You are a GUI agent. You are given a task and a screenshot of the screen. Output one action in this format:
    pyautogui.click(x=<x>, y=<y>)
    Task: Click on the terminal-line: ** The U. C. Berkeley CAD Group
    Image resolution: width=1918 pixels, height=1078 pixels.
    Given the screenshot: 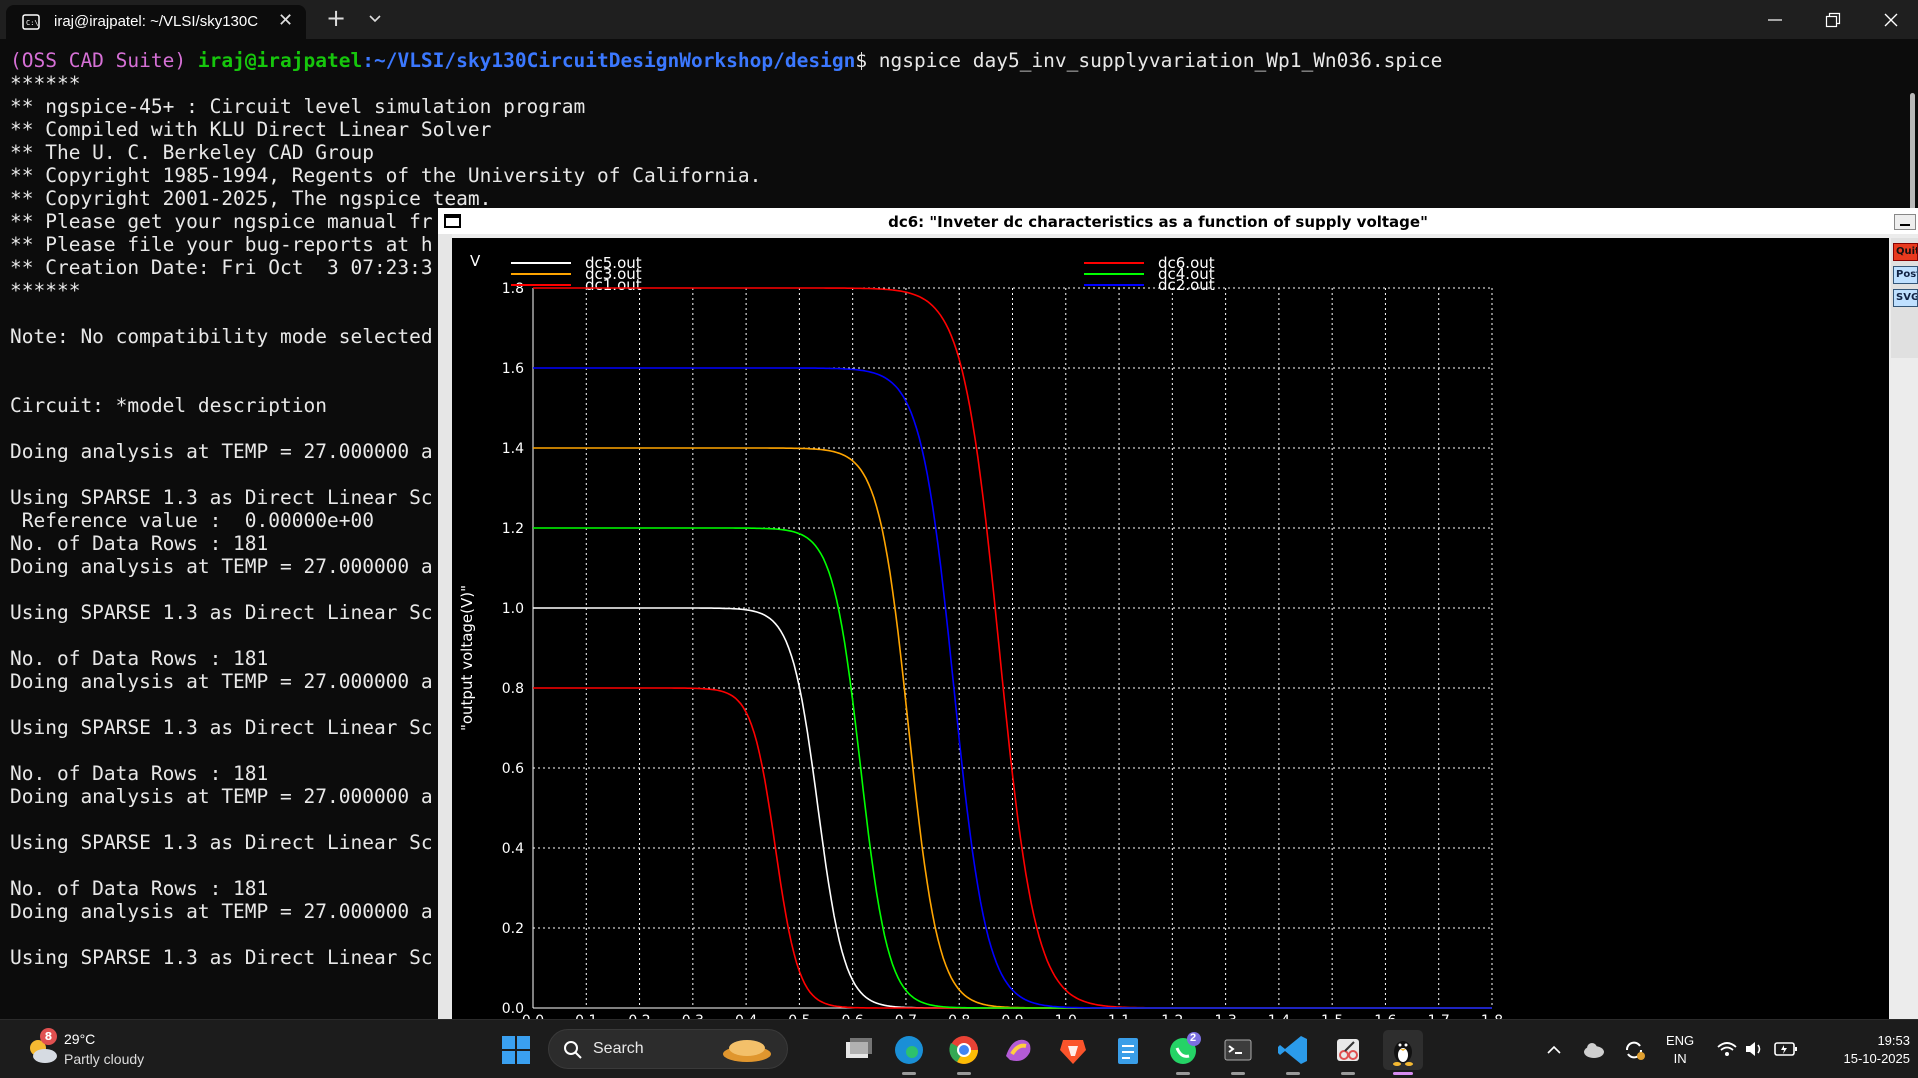 What is the action you would take?
    pyautogui.click(x=192, y=152)
    